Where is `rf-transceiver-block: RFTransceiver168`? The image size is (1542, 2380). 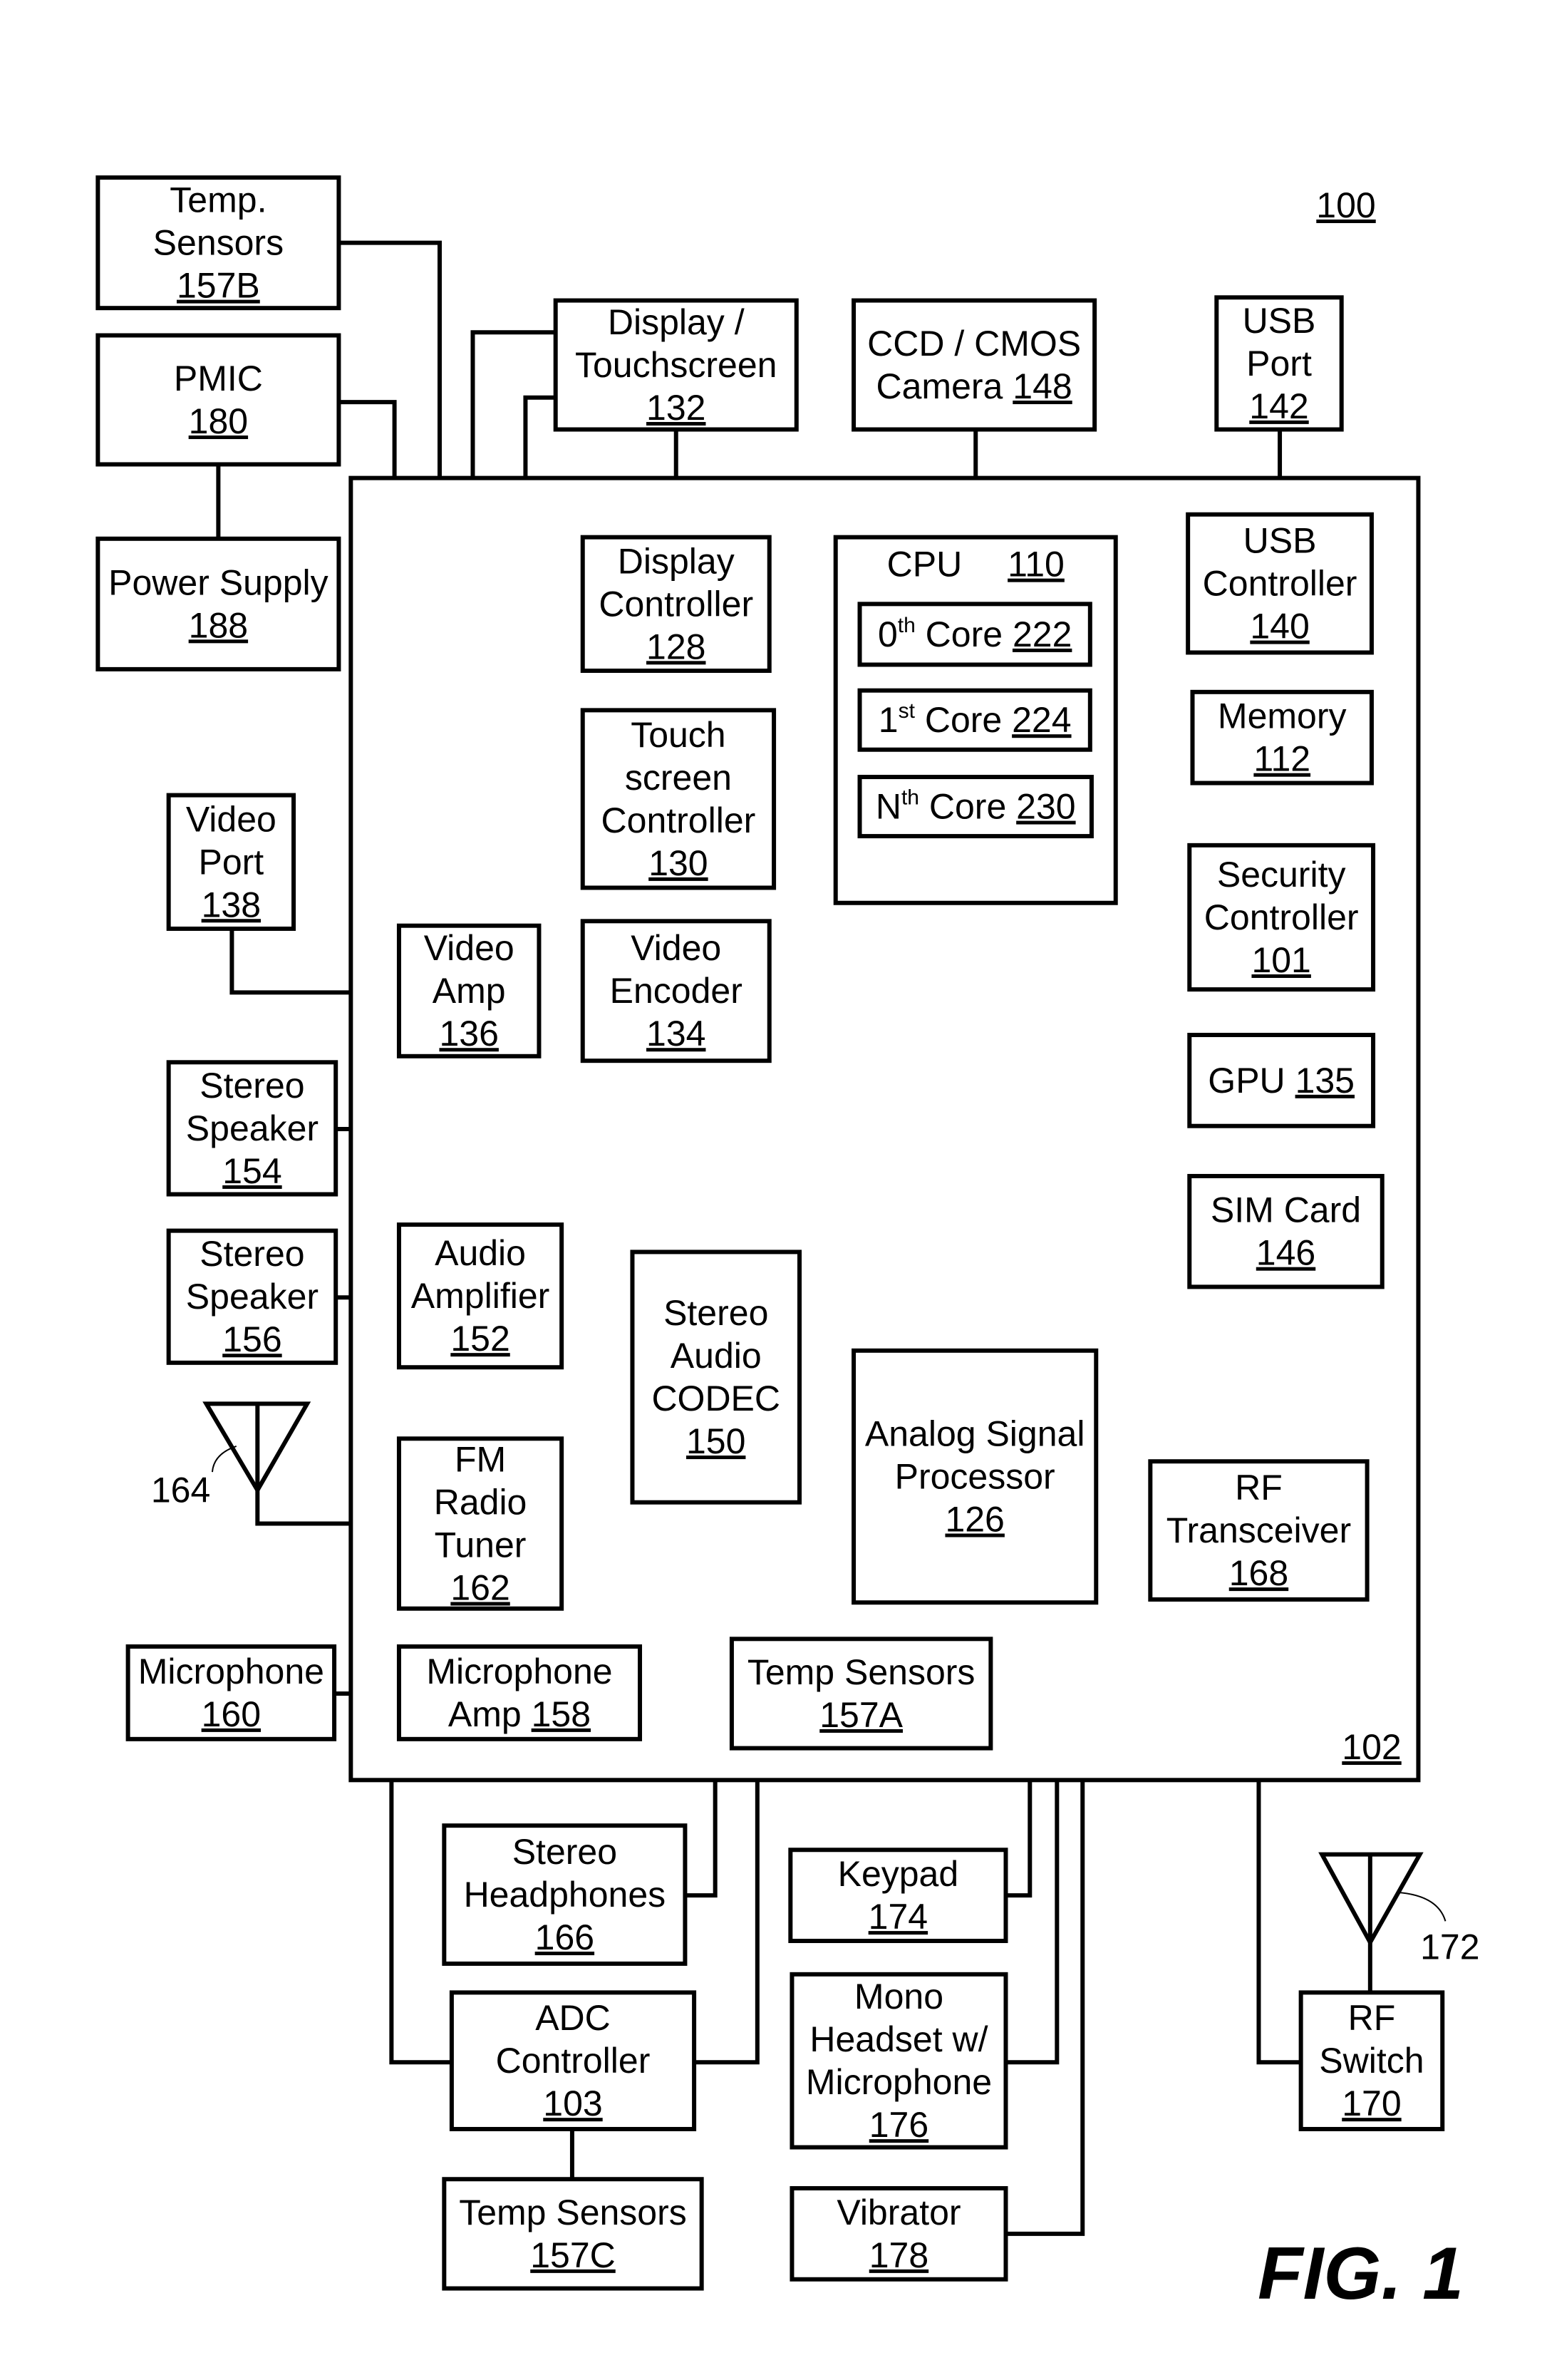
rf-transceiver-block: RFTransceiver168 is located at coordinates (1259, 1530).